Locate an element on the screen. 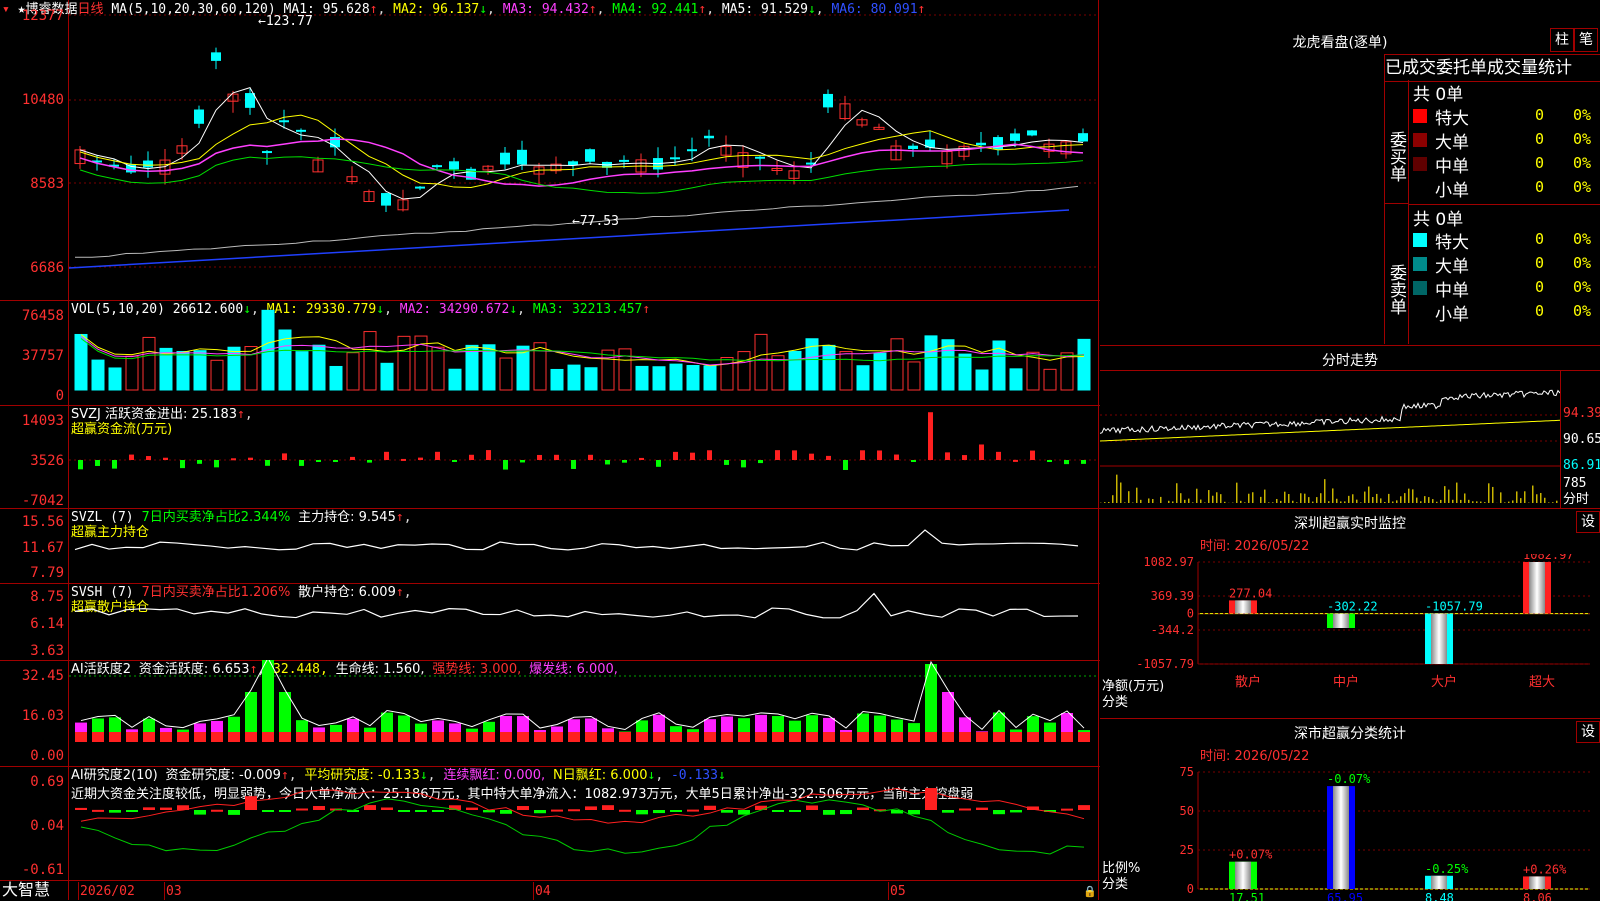  fund-flow-chart is located at coordinates (583, 456).